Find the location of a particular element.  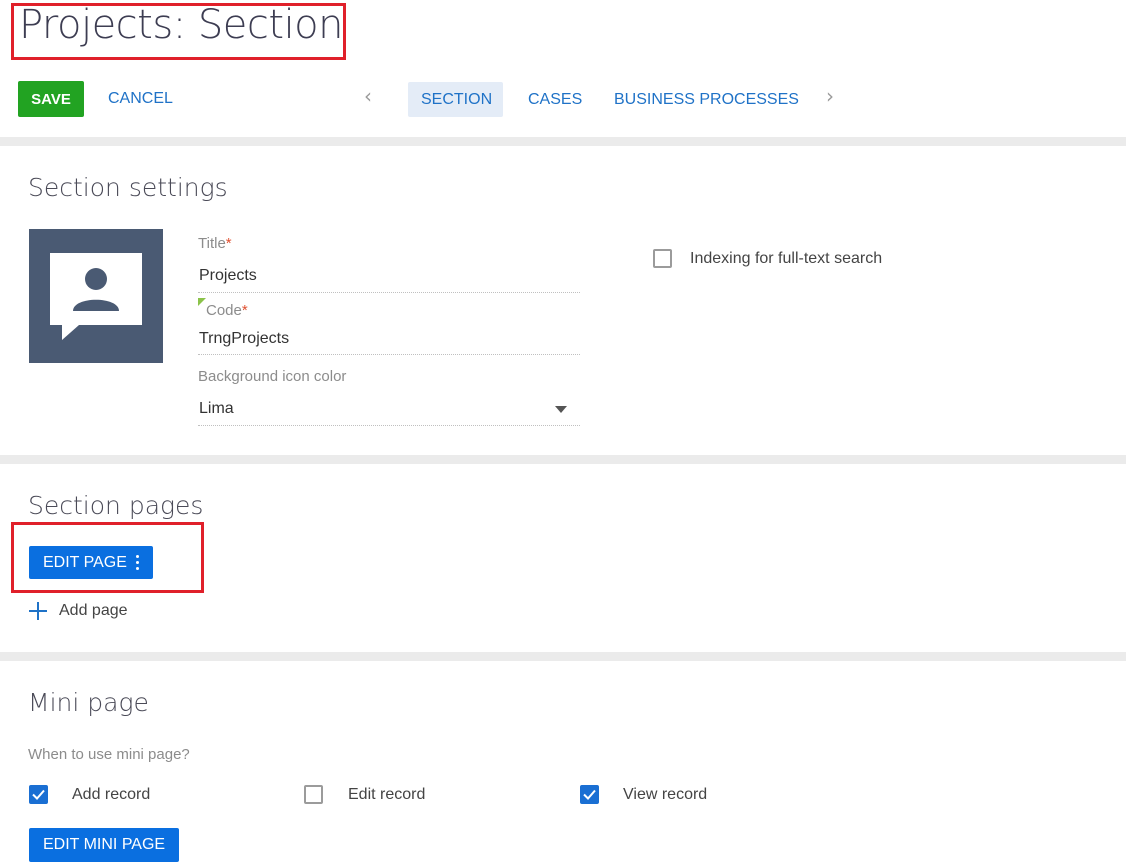

cancel-button: CANCEL is located at coordinates (140, 99).